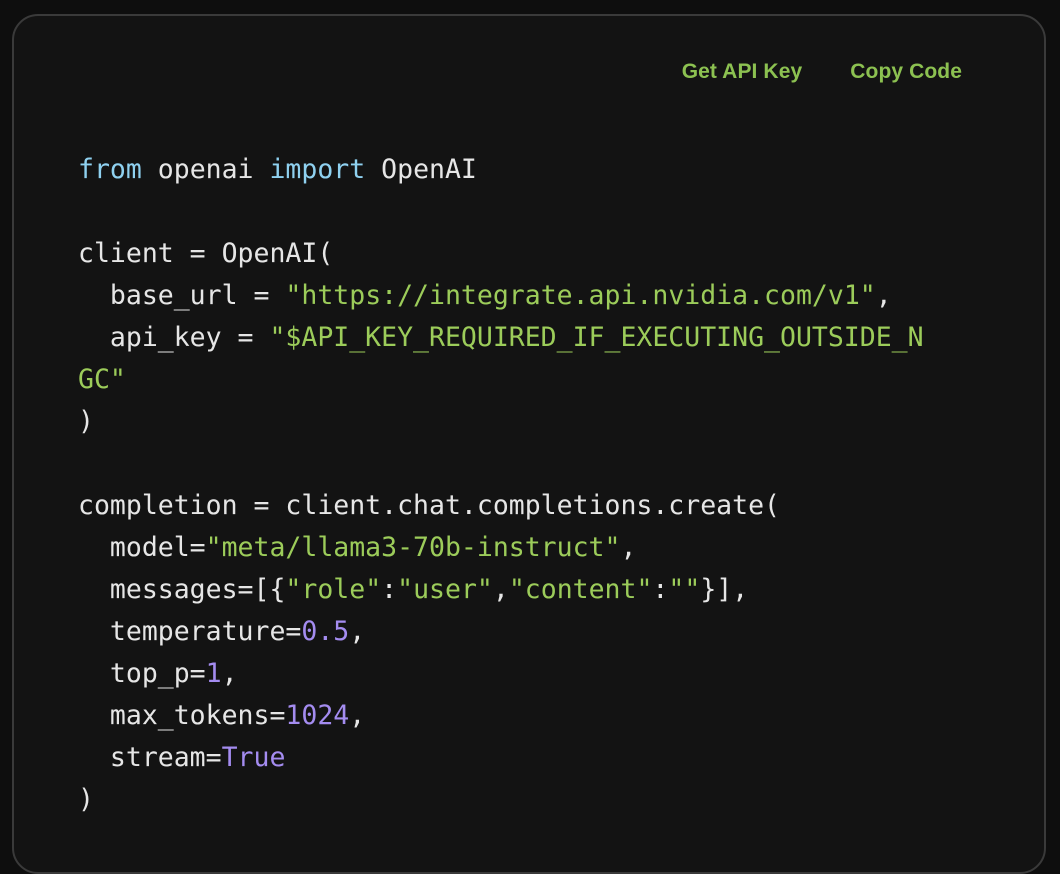  What do you see at coordinates (413, 547) in the screenshot?
I see `code-token: "meta/llama3-70b-instruct"` at bounding box center [413, 547].